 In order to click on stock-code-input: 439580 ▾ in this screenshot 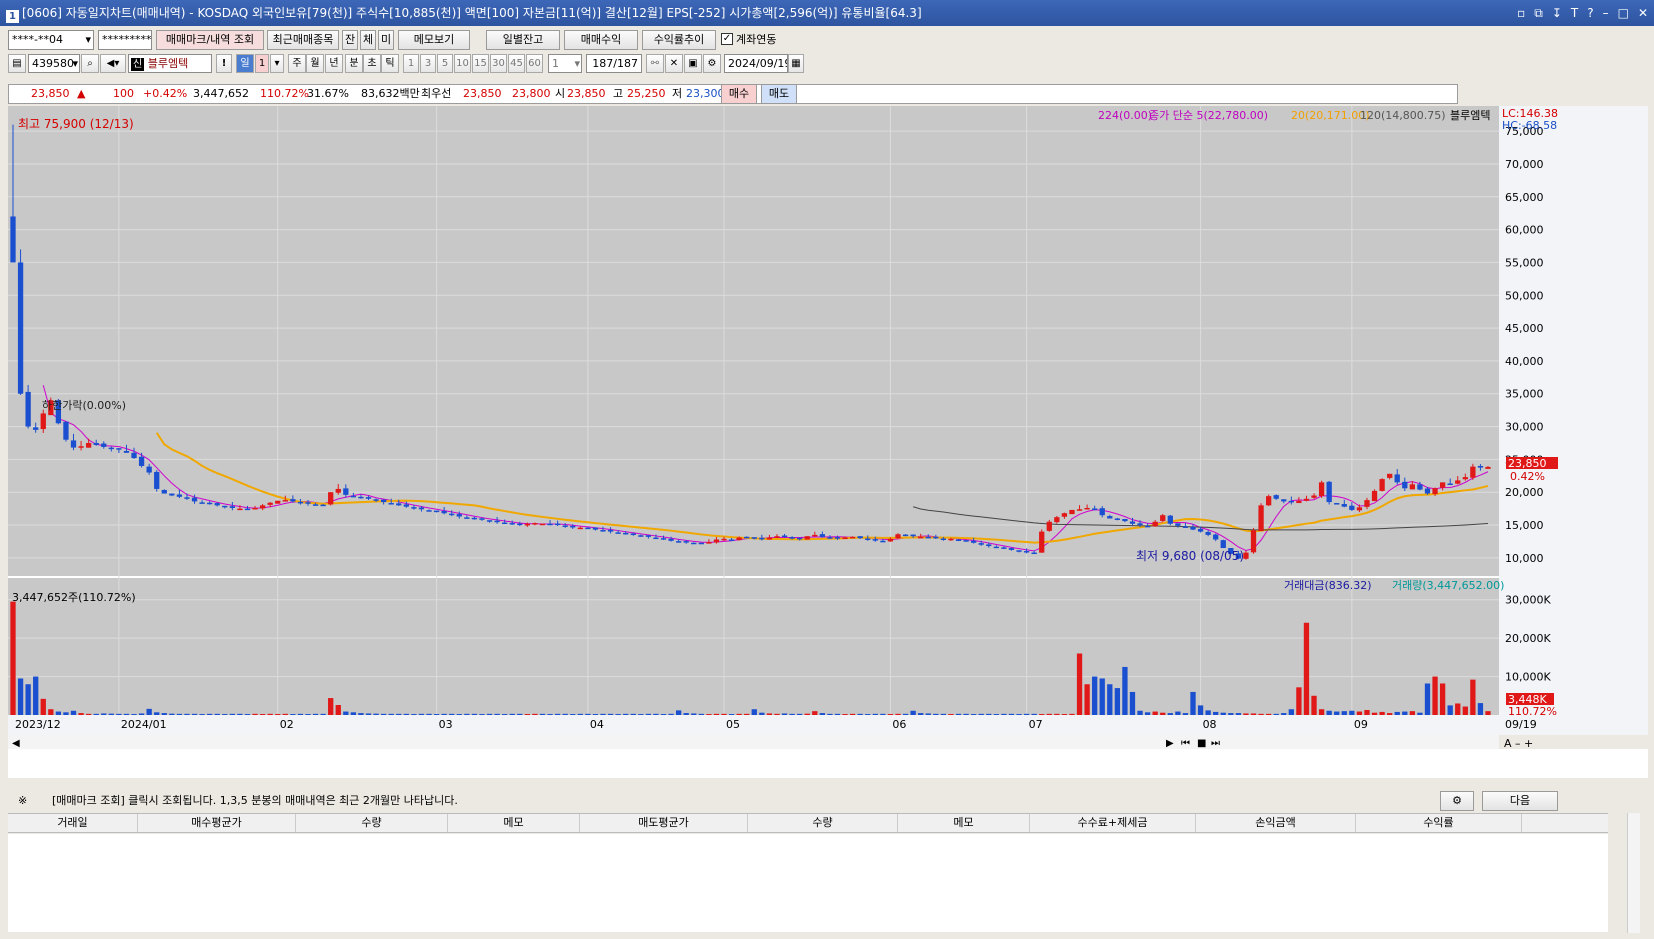, I will do `click(54, 63)`.